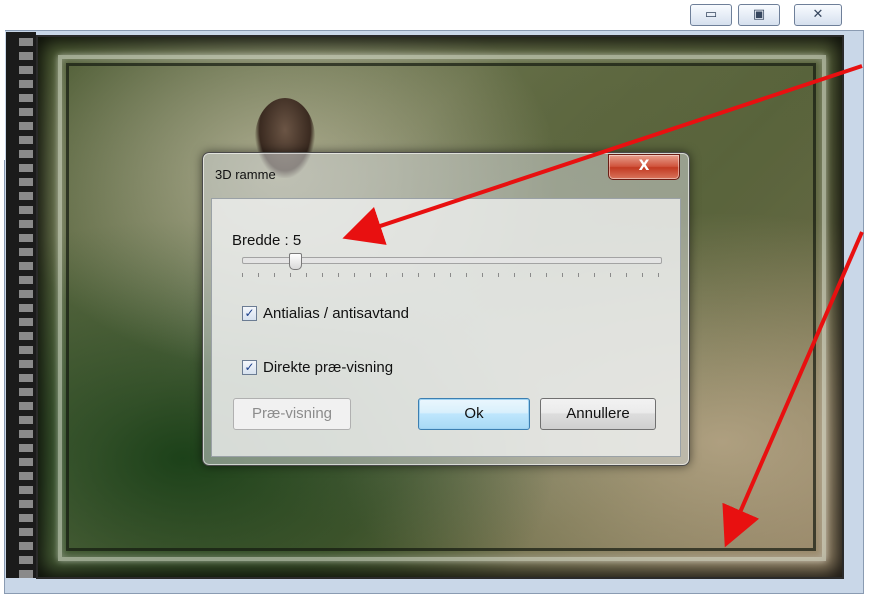 The height and width of the screenshot is (605, 869). Describe the element at coordinates (793, 389) in the screenshot. I see `annotation-arrow-frame` at that location.